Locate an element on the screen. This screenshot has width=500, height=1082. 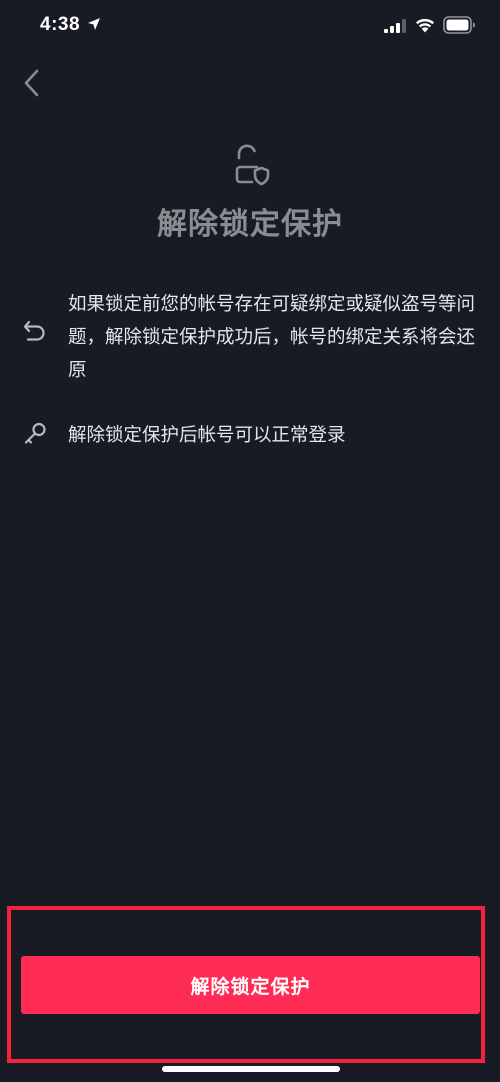
page-title: 解除锁定保护 is located at coordinates (250, 224).